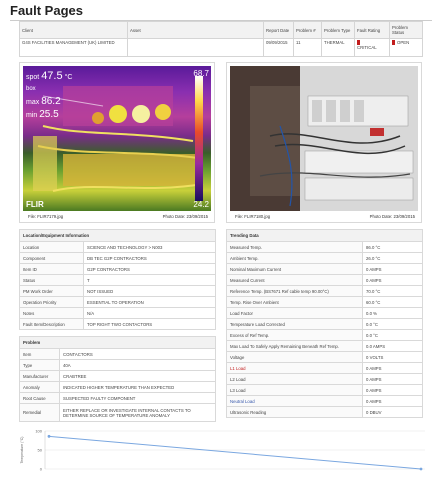 Image resolution: width=442 pixels, height=477 pixels. What do you see at coordinates (39, 412) in the screenshot?
I see `row-label: Remedial` at bounding box center [39, 412].